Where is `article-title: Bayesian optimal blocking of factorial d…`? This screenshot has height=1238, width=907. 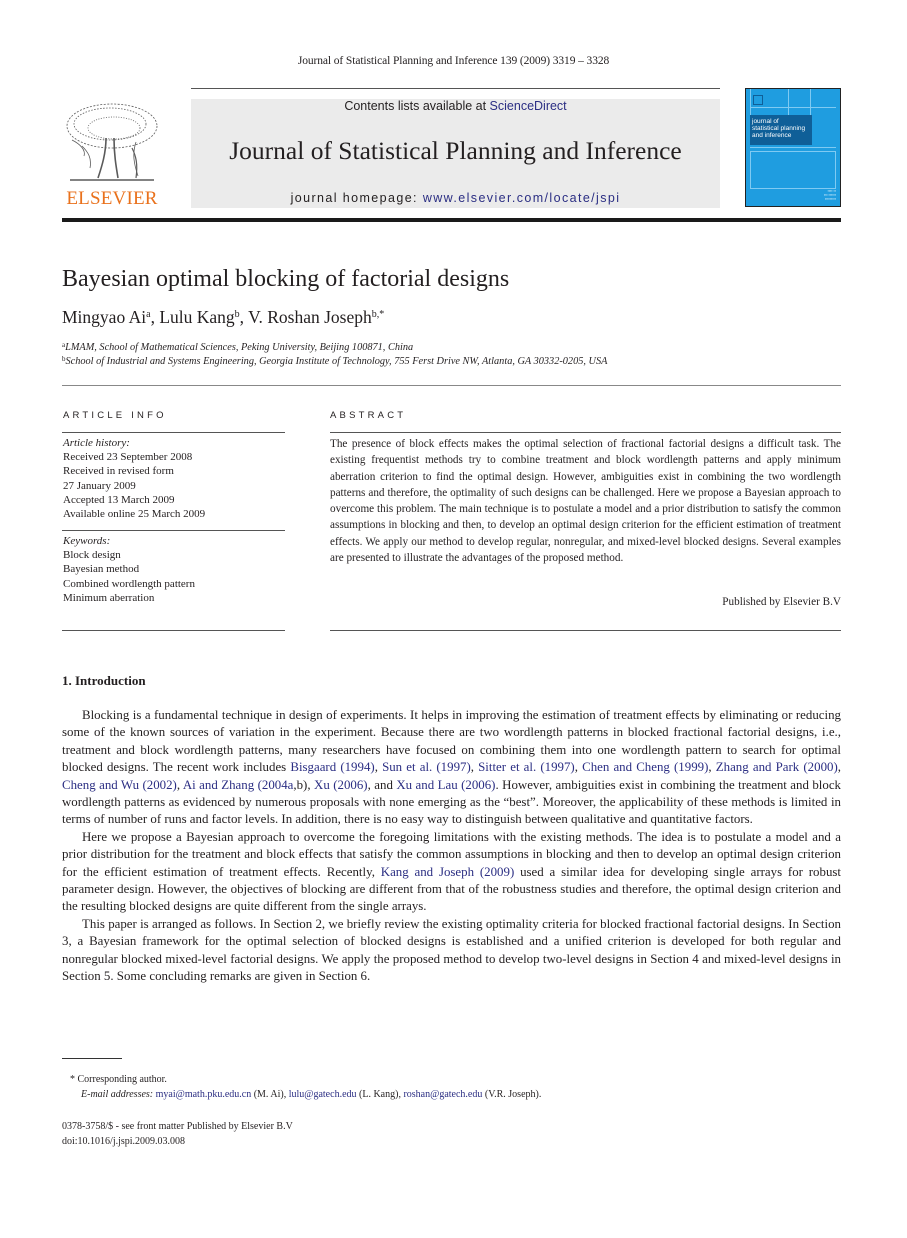 article-title: Bayesian optimal blocking of factorial d… is located at coordinates (286, 279).